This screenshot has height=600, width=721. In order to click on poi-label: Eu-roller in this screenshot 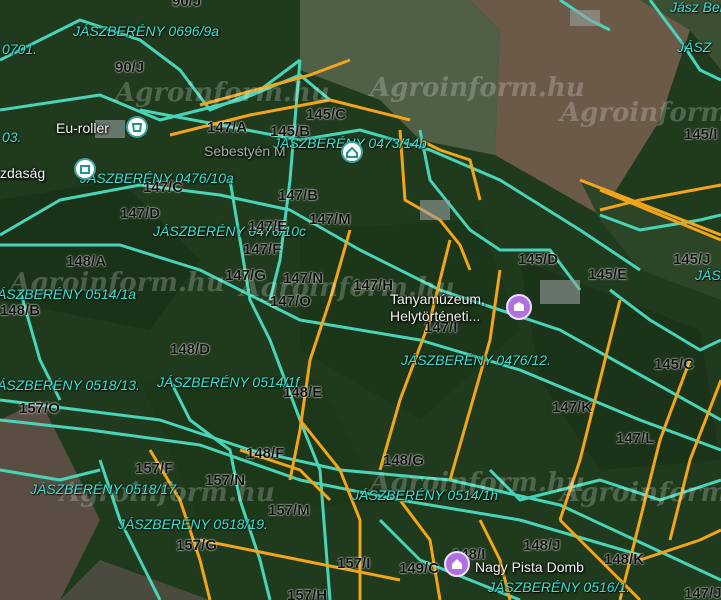, I will do `click(82, 128)`.